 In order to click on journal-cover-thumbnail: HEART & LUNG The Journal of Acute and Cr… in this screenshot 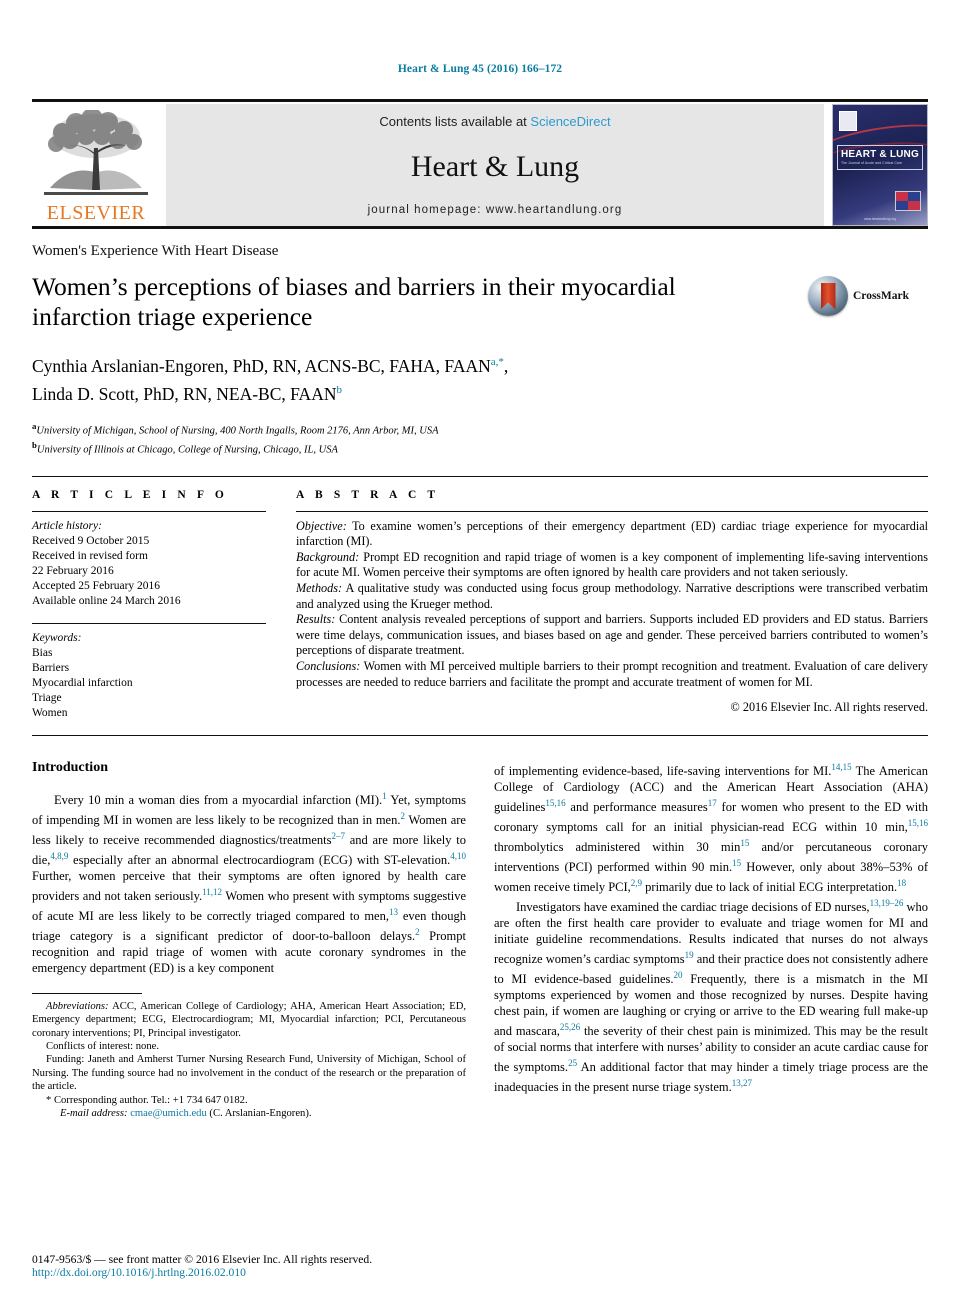, I will do `click(880, 165)`.